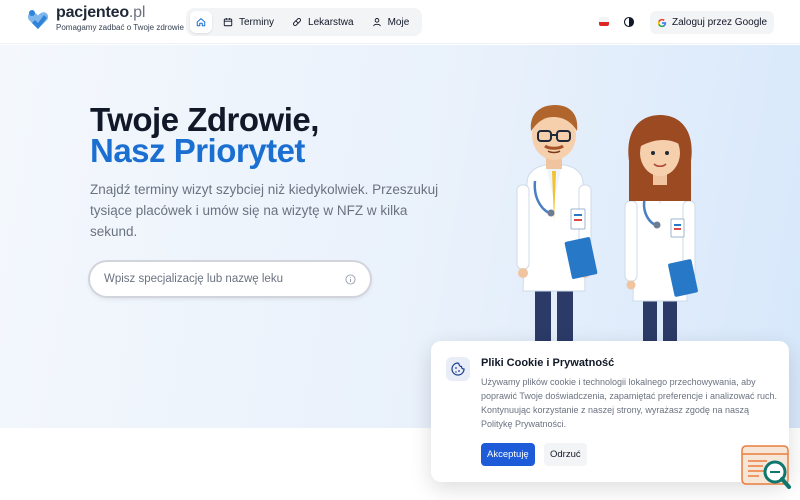  I want to click on nav-moje: Moje, so click(391, 22).